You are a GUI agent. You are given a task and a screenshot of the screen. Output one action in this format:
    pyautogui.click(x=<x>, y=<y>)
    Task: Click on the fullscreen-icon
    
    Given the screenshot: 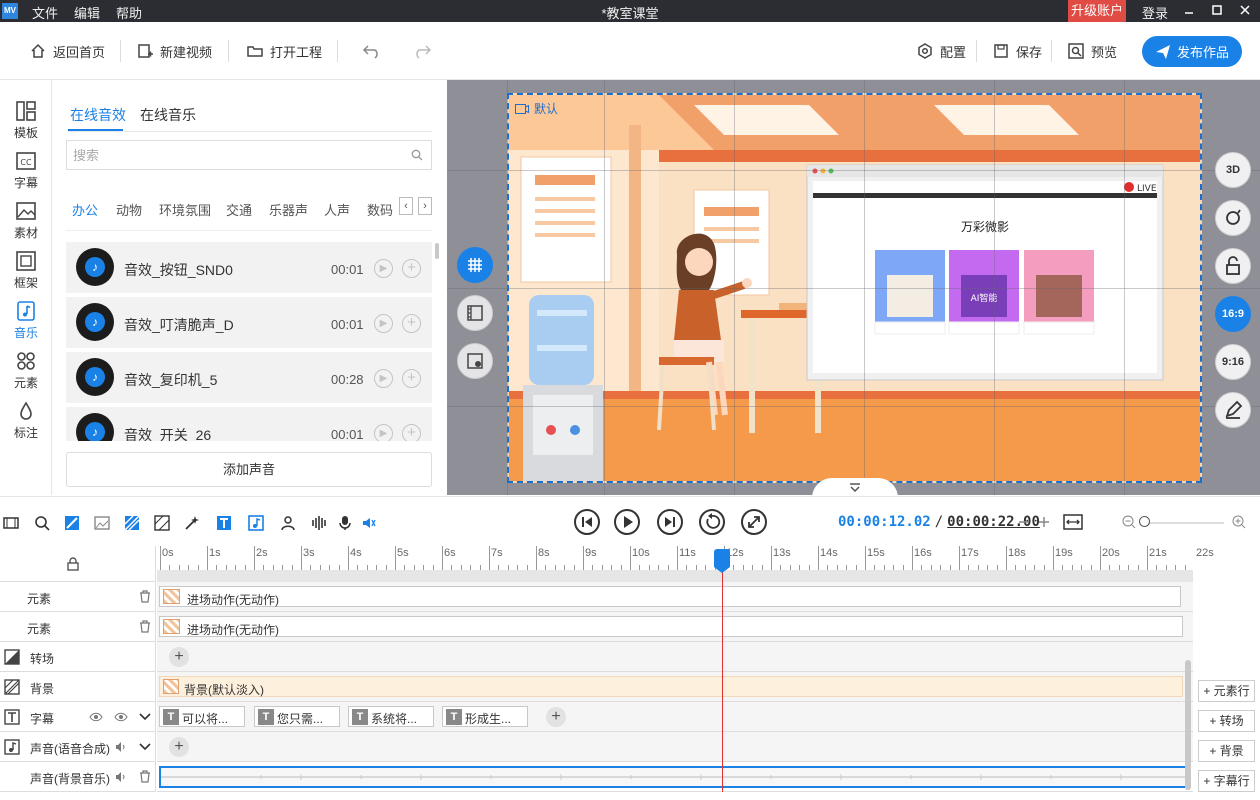 What is the action you would take?
    pyautogui.click(x=754, y=522)
    